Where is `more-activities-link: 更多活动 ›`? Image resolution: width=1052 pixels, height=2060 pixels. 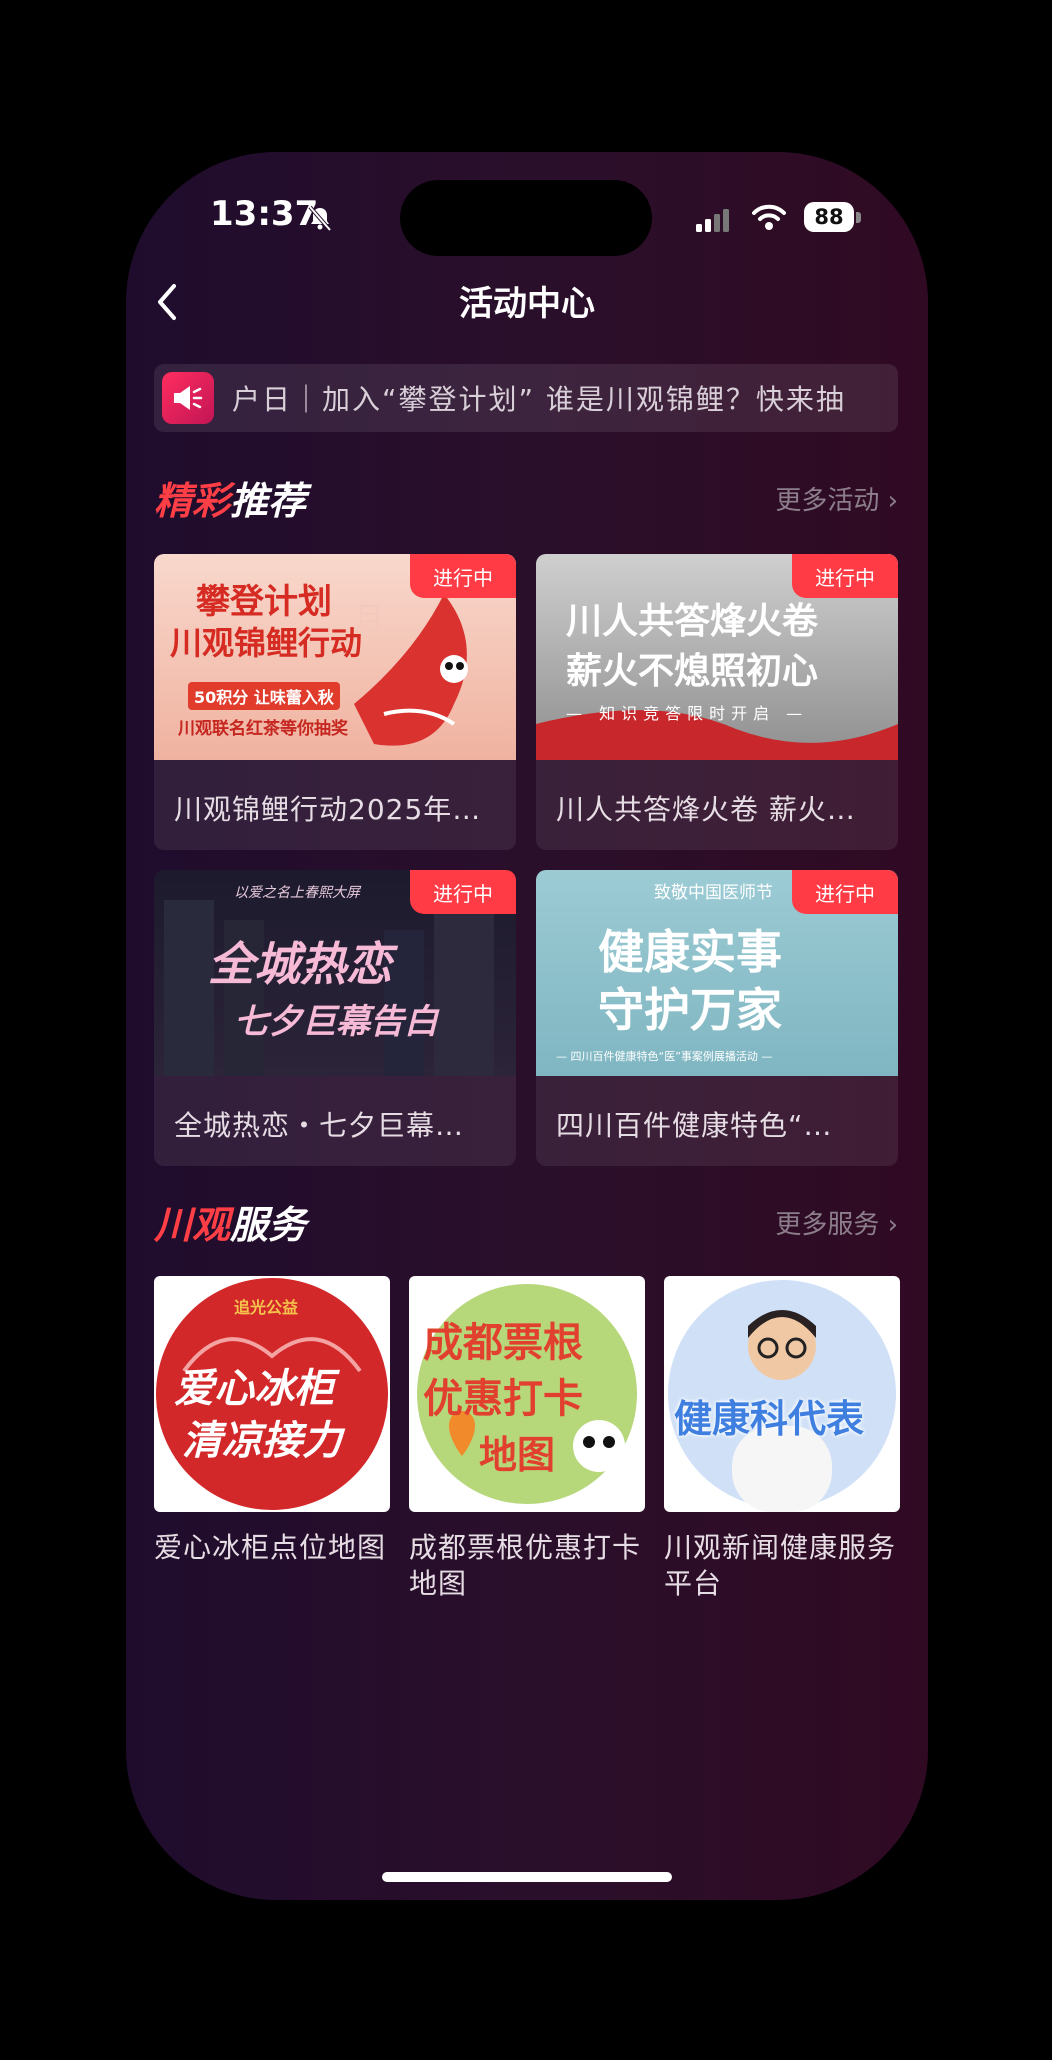
more-activities-link: 更多活动 › is located at coordinates (836, 498).